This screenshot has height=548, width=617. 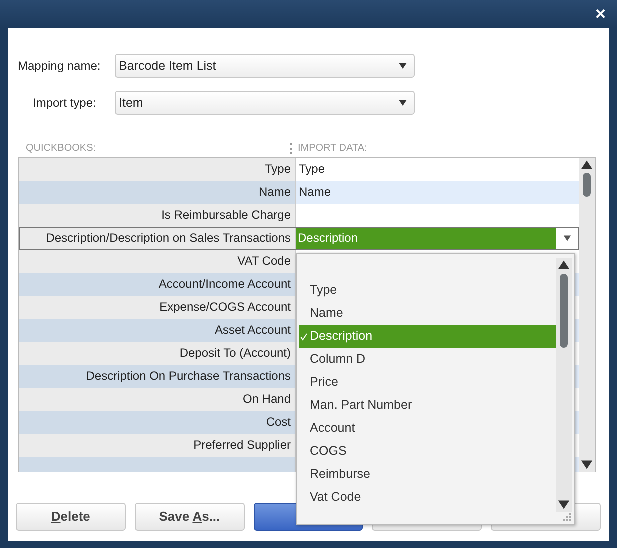 I want to click on menu-option: Name, so click(x=427, y=313).